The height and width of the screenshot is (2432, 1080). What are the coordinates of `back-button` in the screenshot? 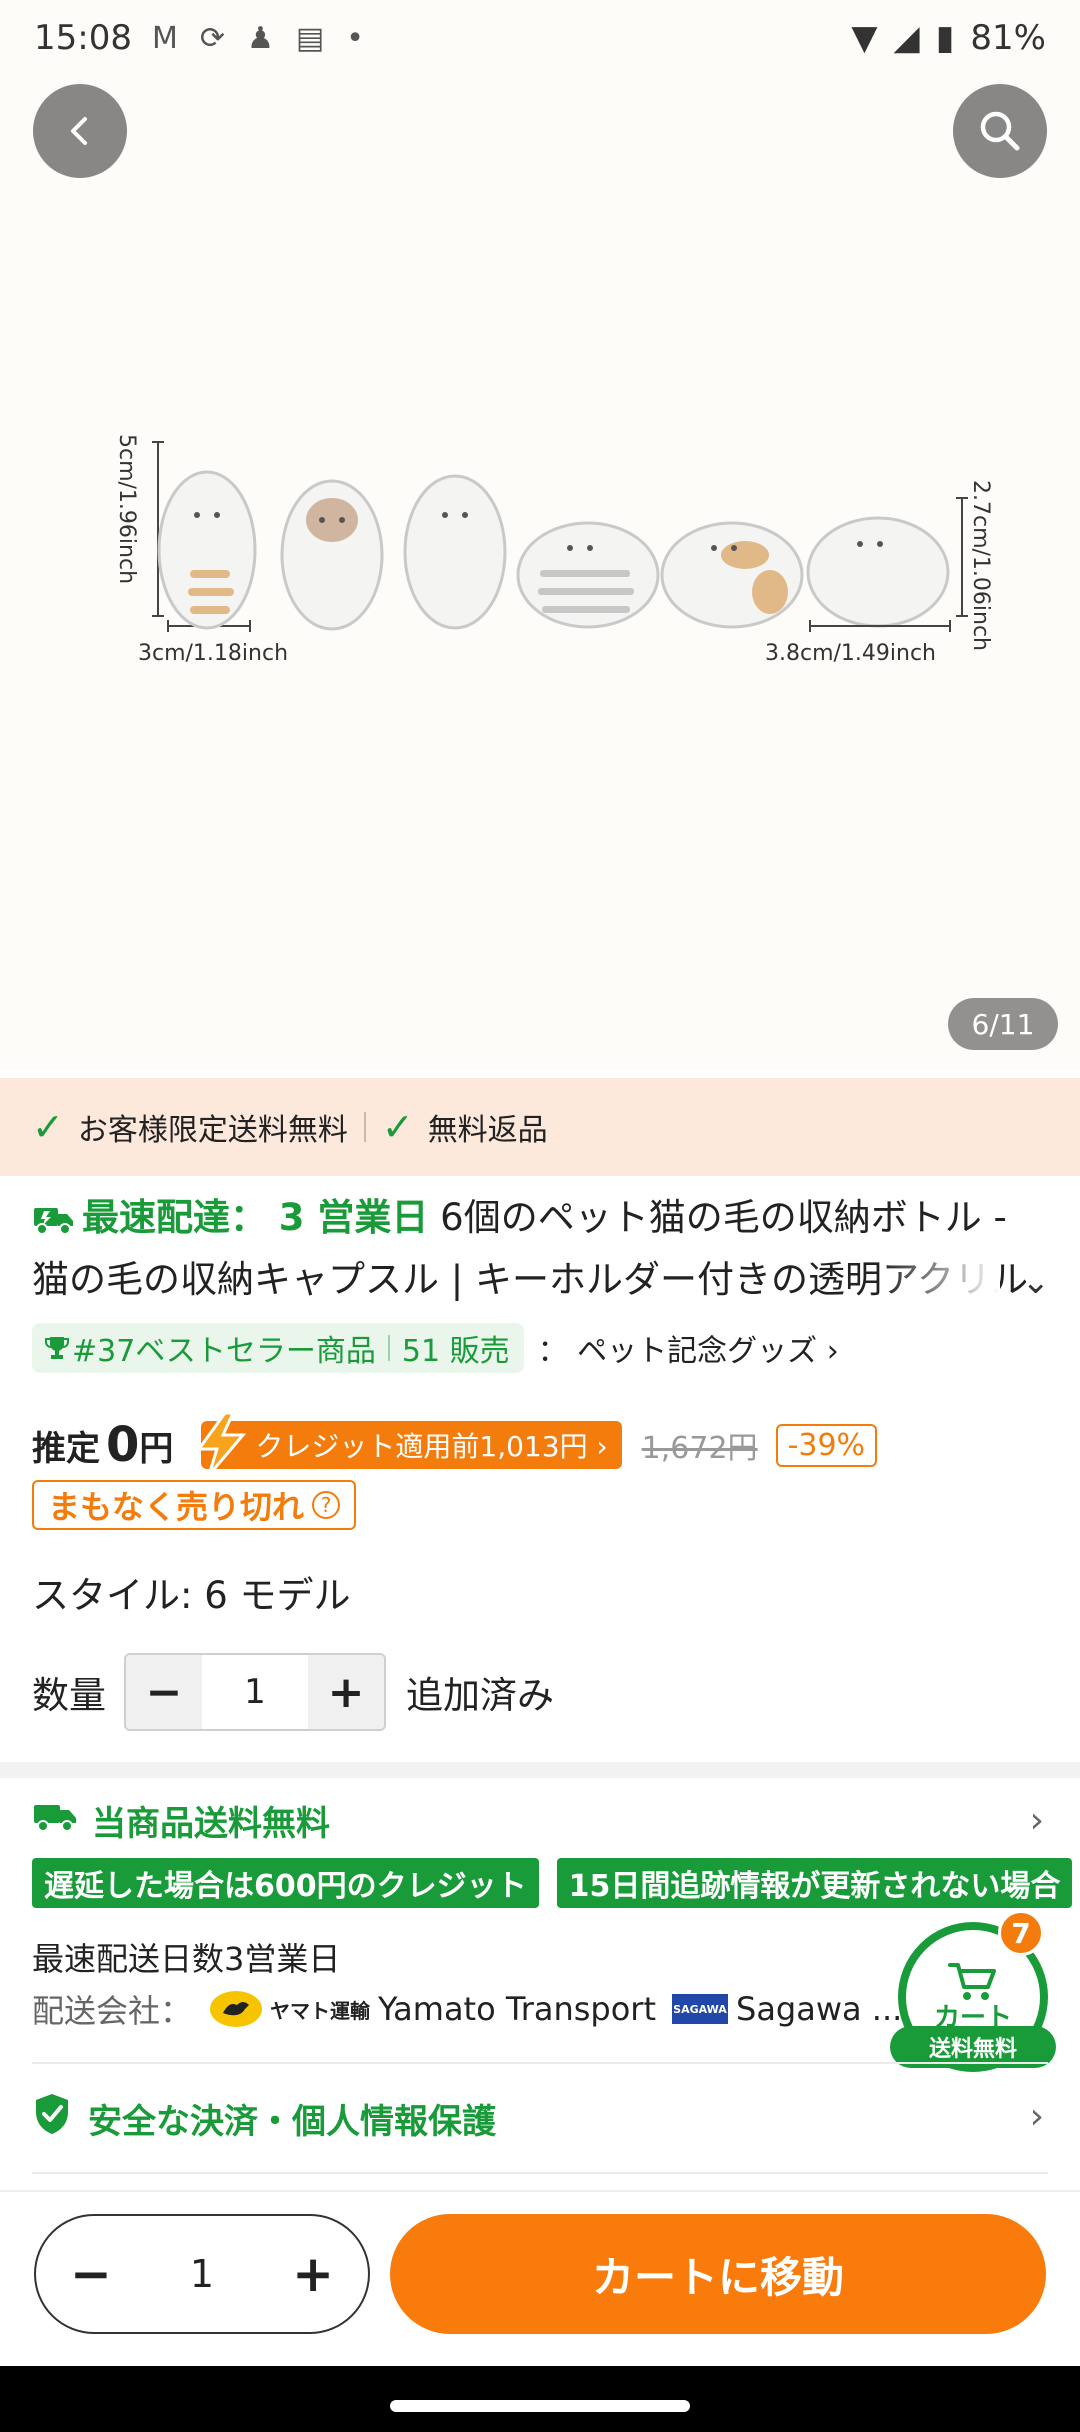 It's located at (80, 131).